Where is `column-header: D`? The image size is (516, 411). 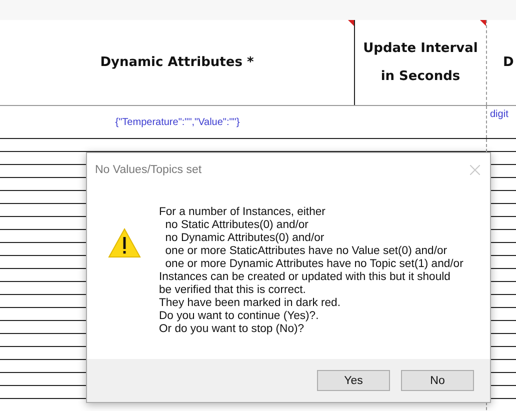 column-header: D is located at coordinates (508, 63).